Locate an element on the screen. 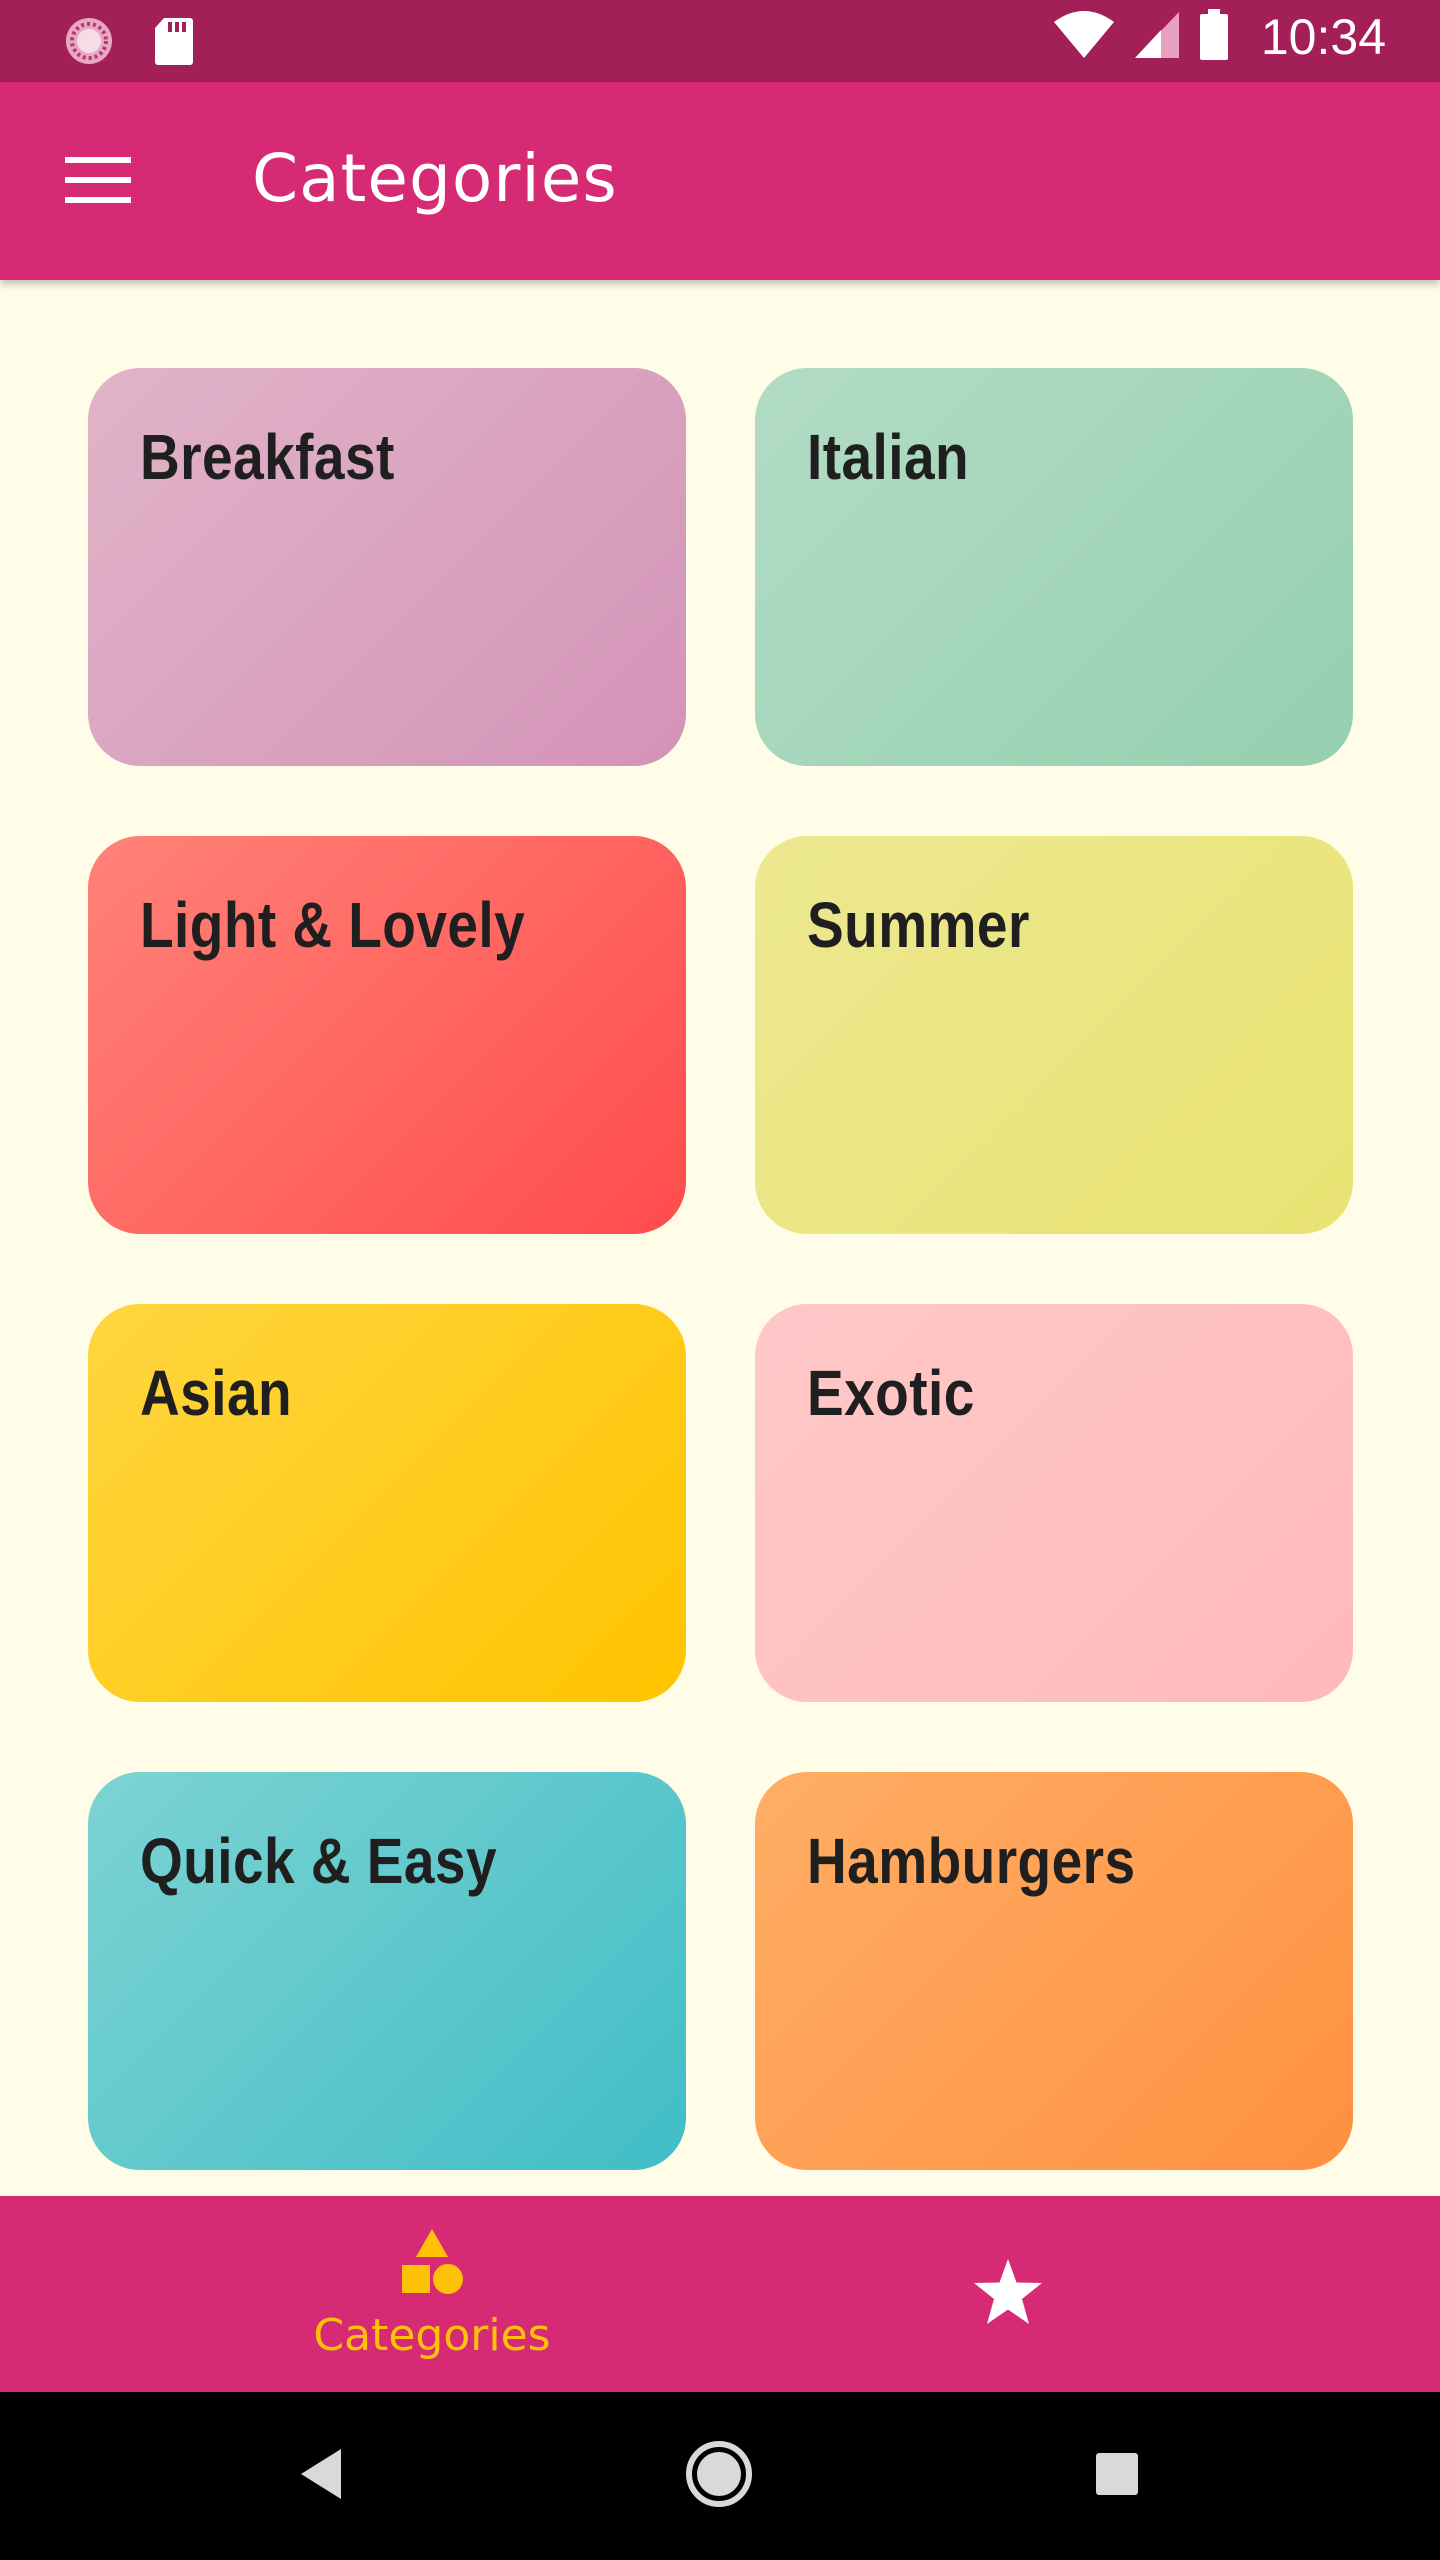  sd-card-icon is located at coordinates (174, 43).